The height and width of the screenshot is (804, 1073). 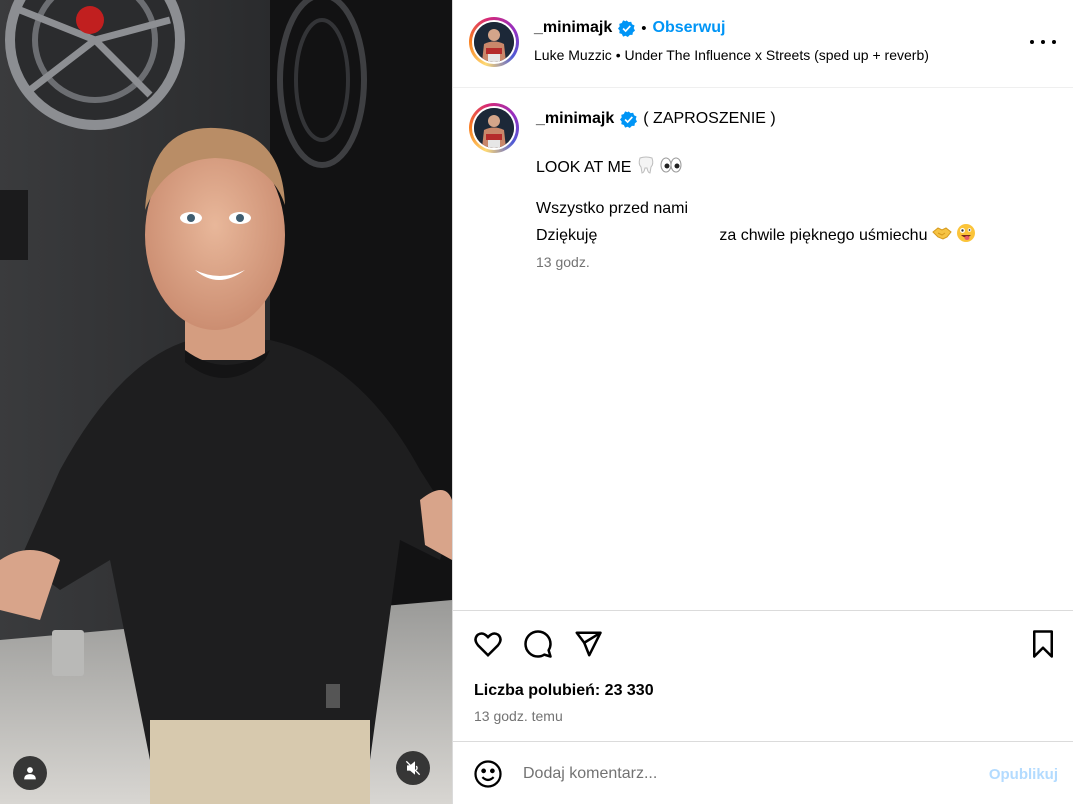 I want to click on emoji-picker-icon, so click(x=488, y=774).